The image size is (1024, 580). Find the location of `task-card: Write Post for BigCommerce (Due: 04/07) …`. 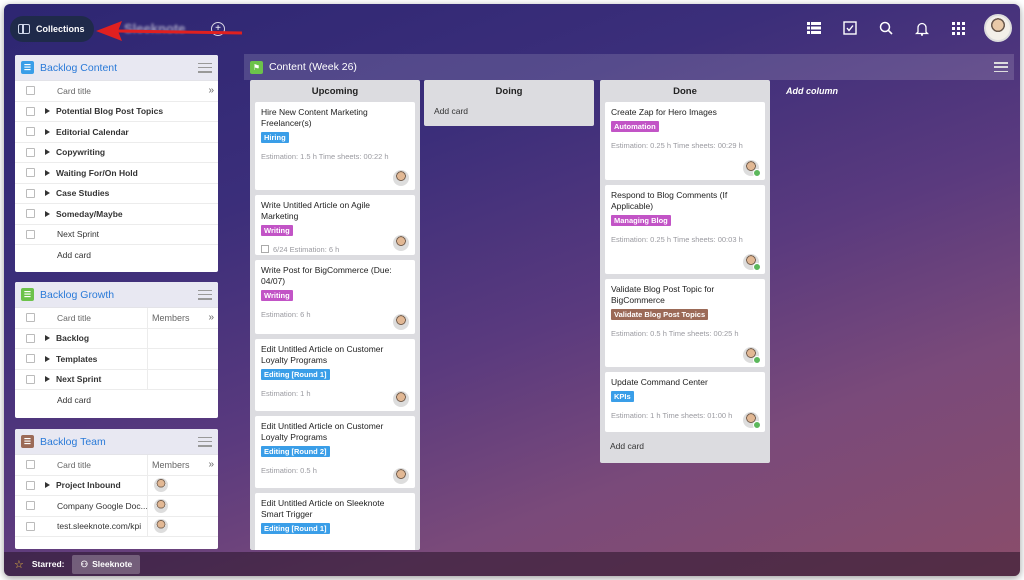

task-card: Write Post for BigCommerce (Due: 04/07) … is located at coordinates (335, 297).